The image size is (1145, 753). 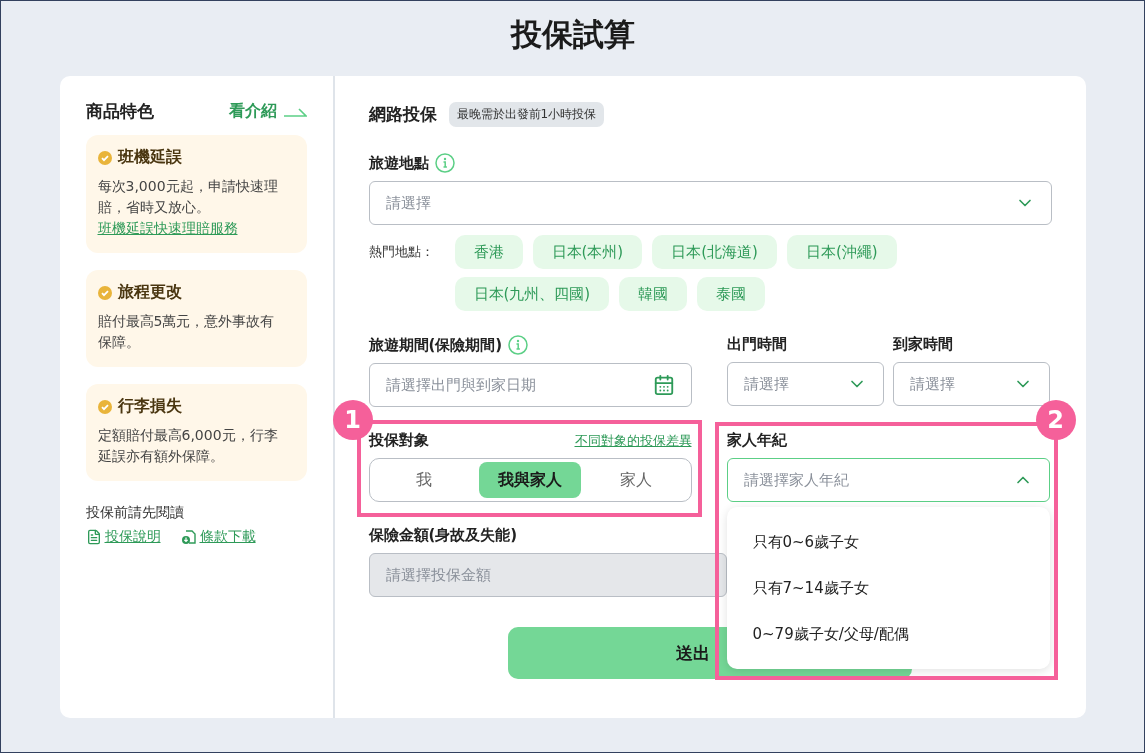 I want to click on field-label: 家人年紀, so click(x=756, y=440).